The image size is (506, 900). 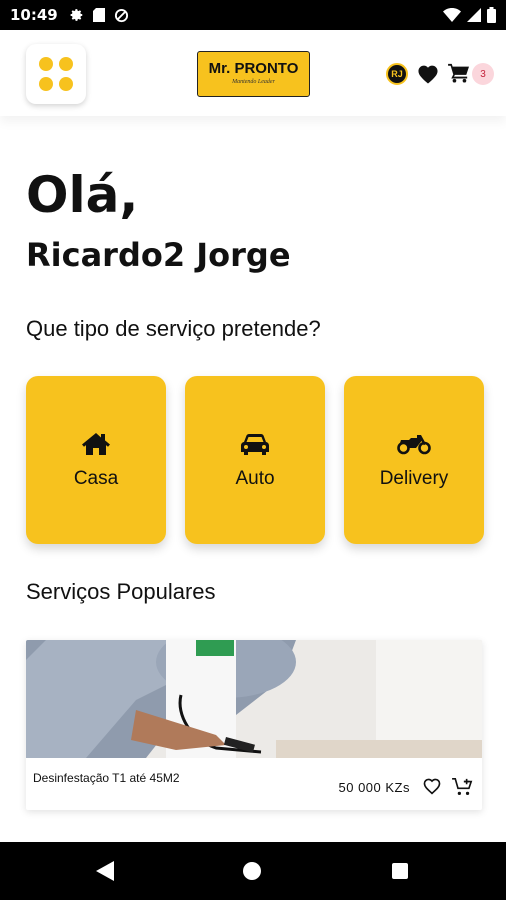 I want to click on motorcycle-icon, so click(x=414, y=445).